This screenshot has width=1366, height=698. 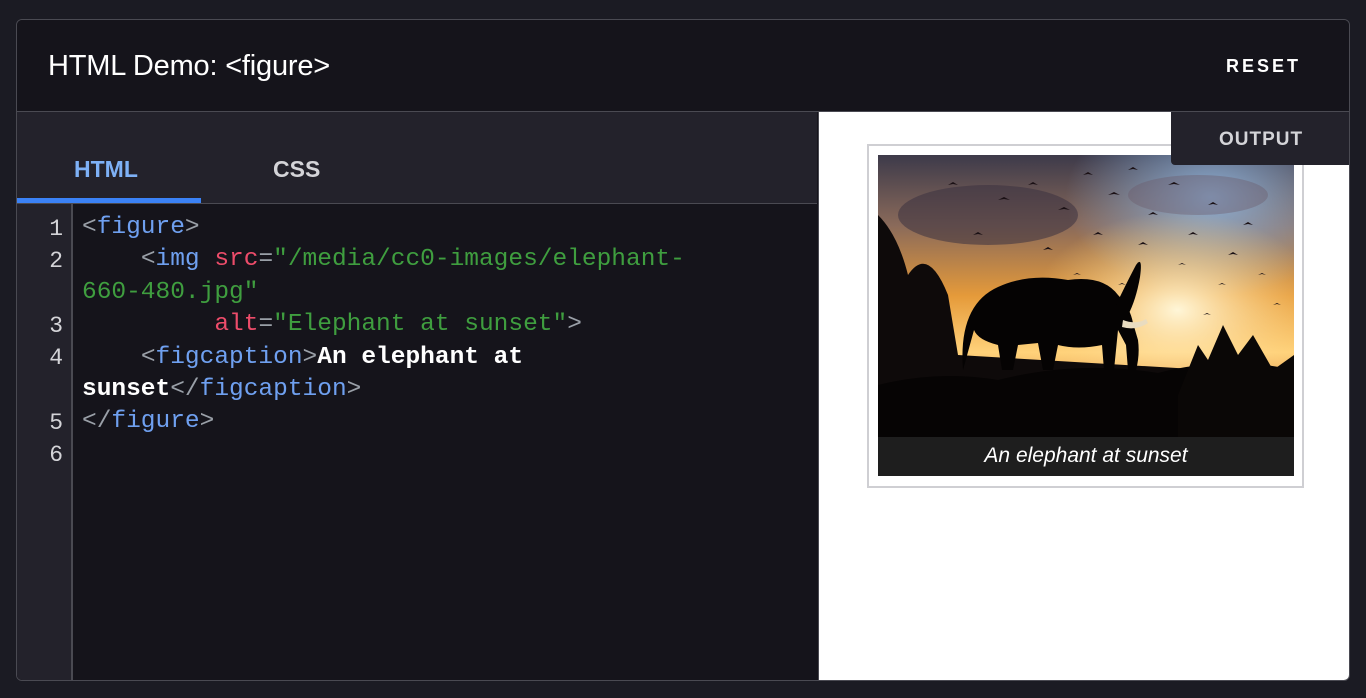 I want to click on line-number: 2, so click(x=56, y=261).